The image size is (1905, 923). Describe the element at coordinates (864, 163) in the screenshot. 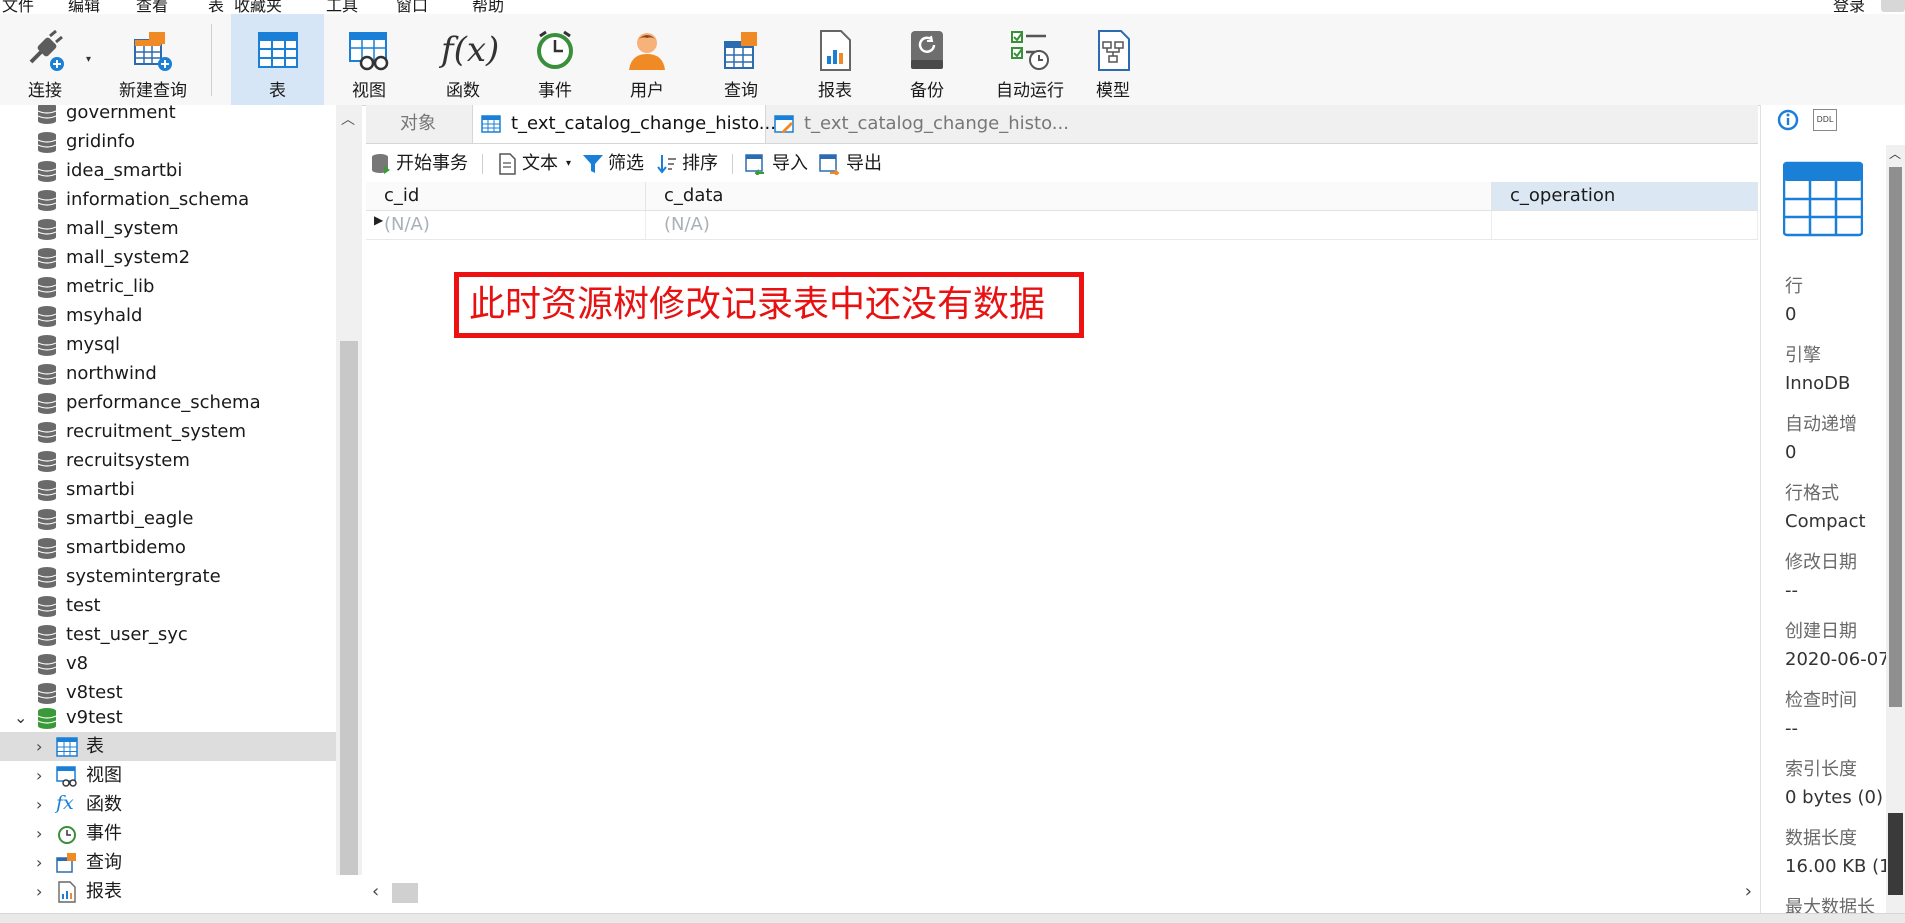

I see `export-label: 导出` at that location.